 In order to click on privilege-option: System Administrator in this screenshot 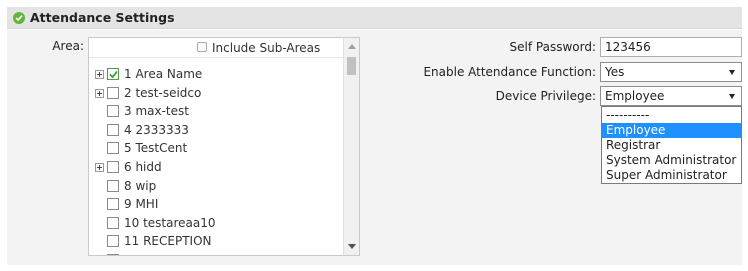, I will do `click(671, 160)`.